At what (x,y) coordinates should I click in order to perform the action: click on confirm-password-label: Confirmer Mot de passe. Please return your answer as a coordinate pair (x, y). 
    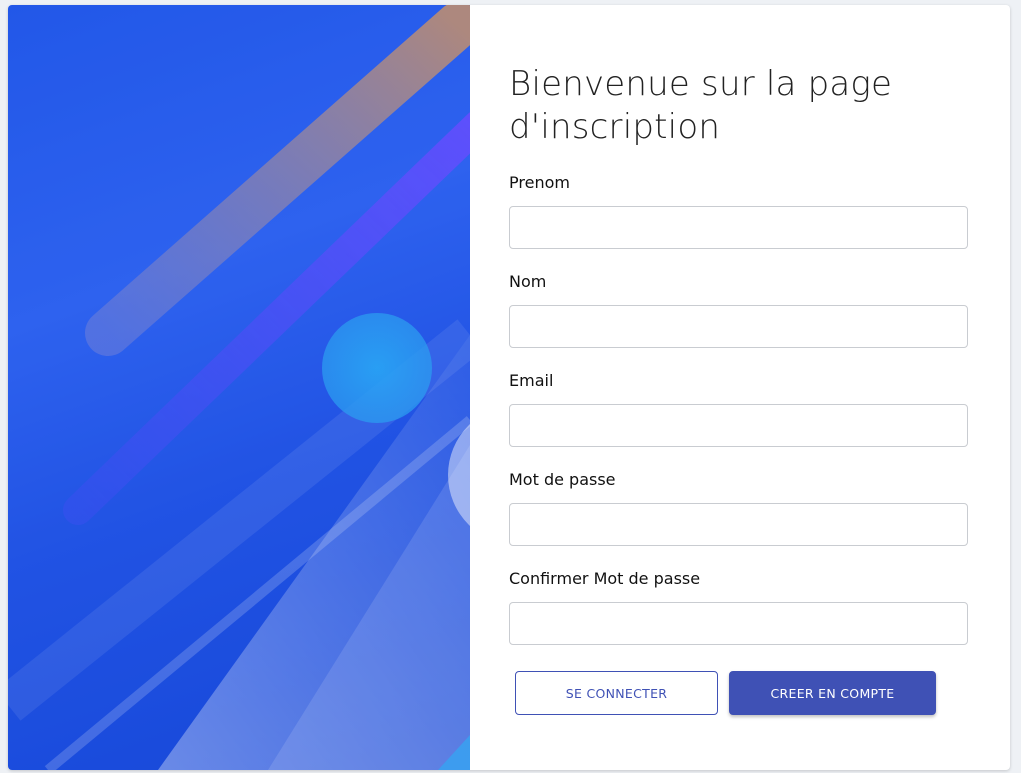
    Looking at the image, I should click on (605, 578).